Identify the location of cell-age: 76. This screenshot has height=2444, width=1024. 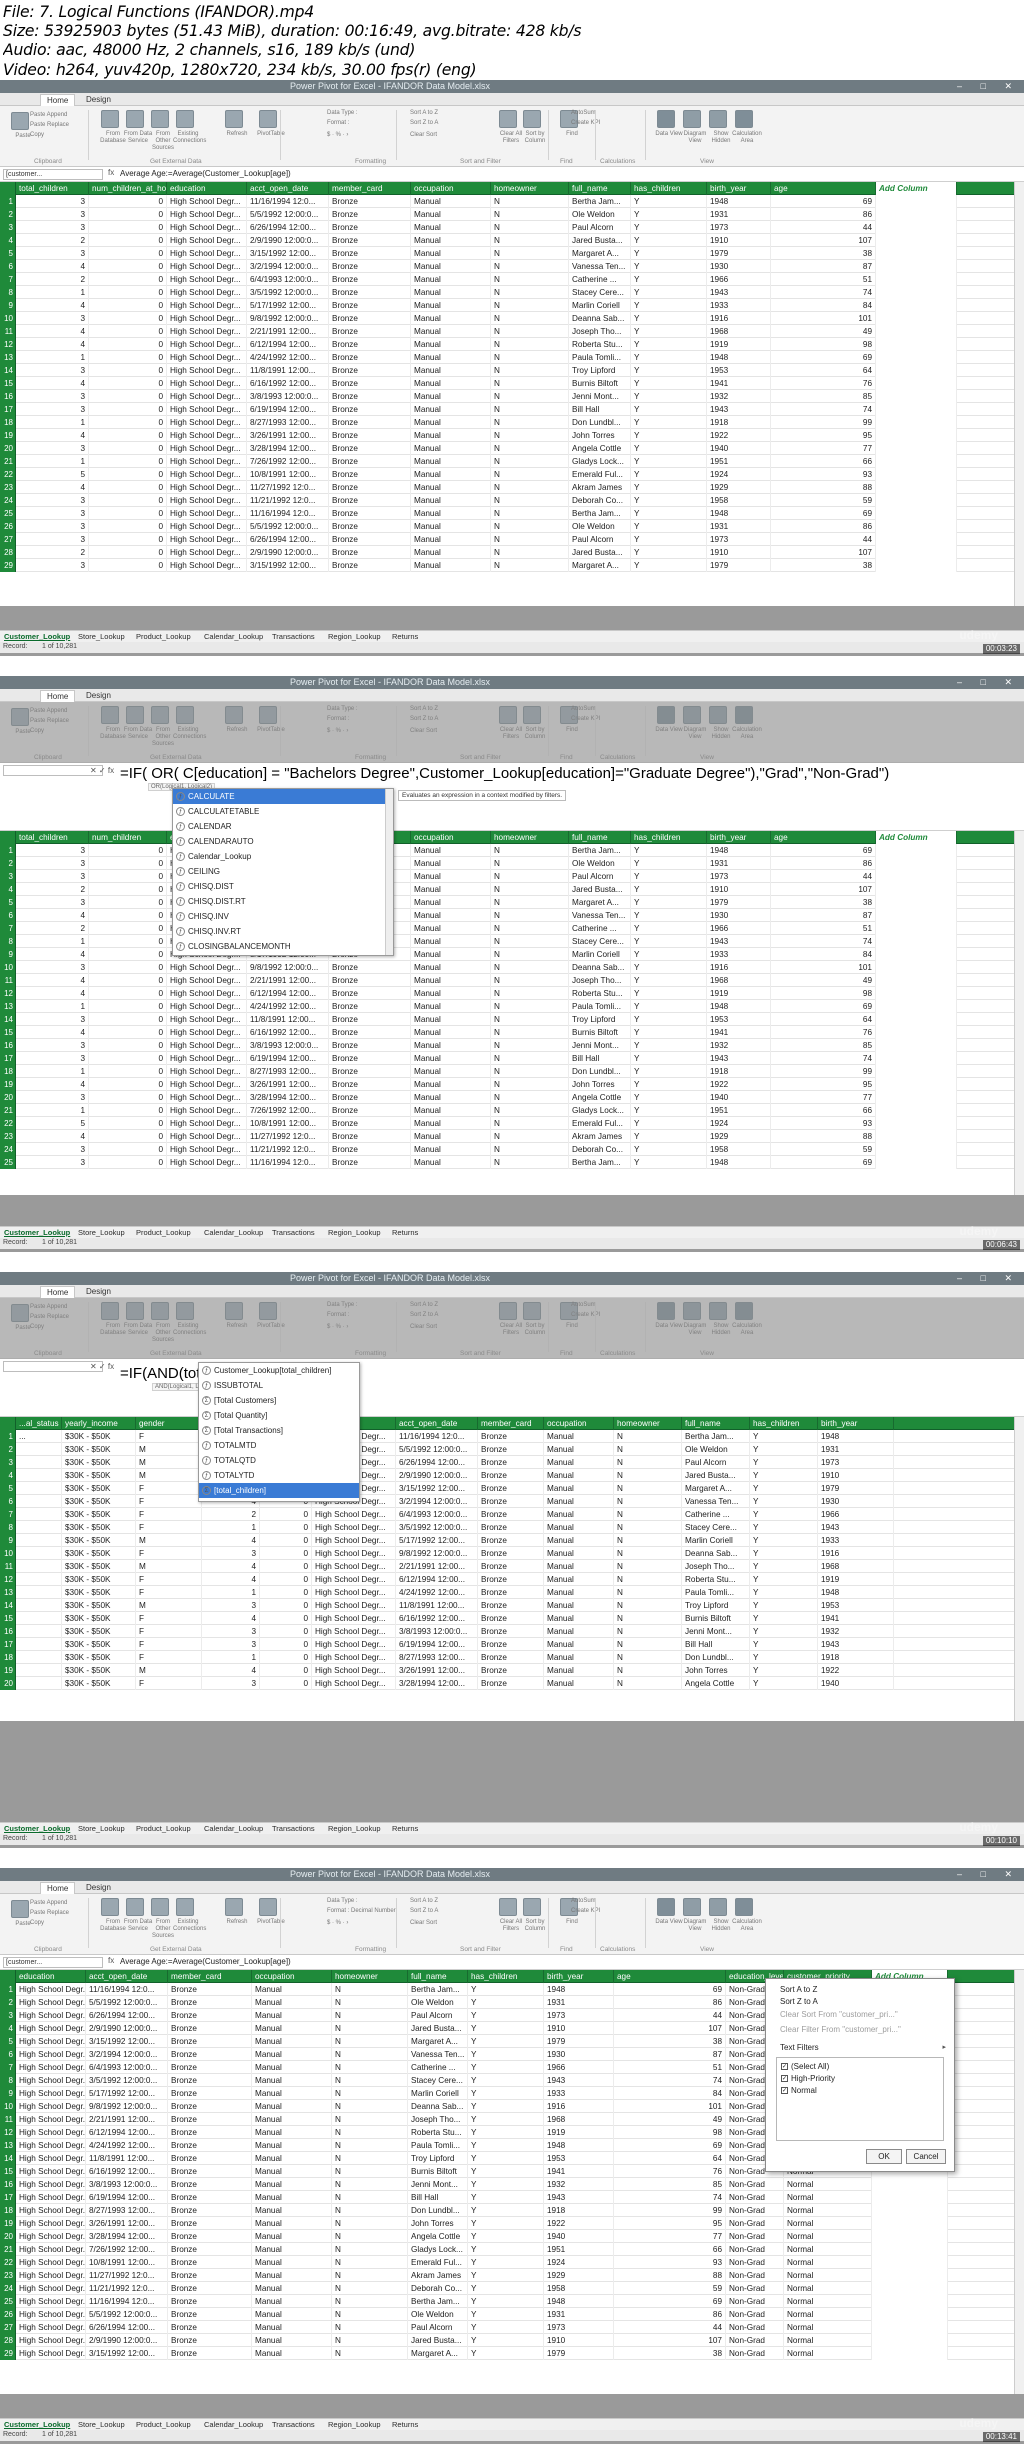
(823, 383).